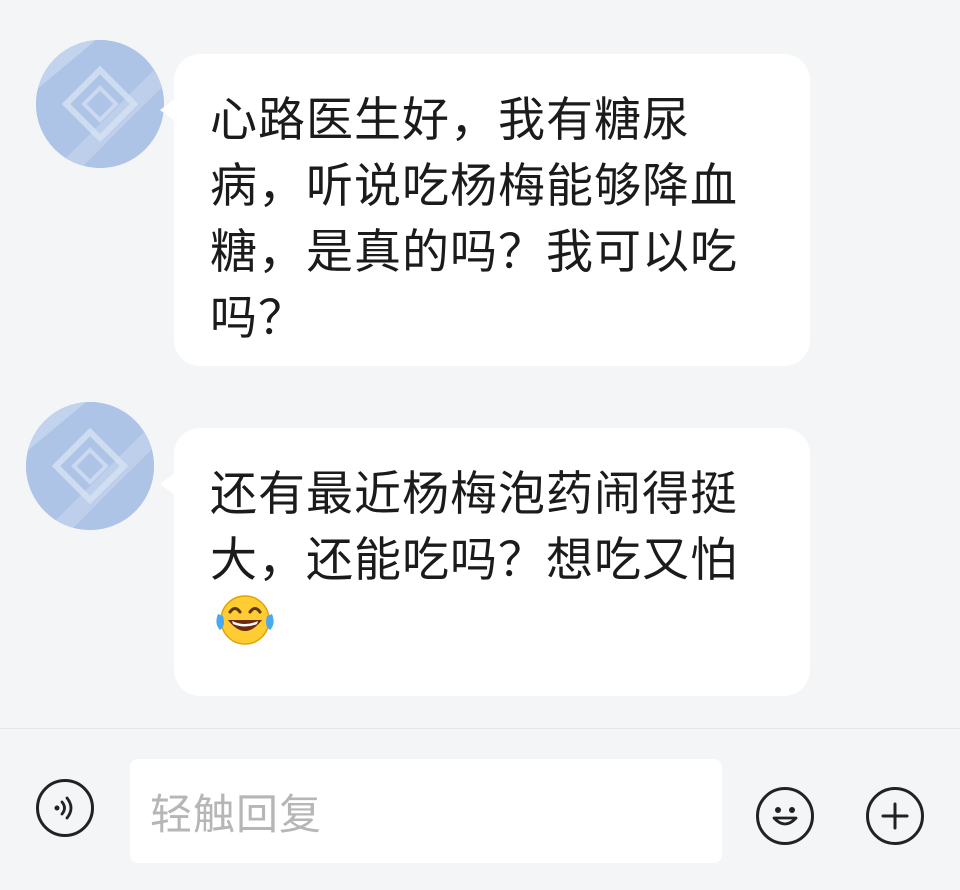 Image resolution: width=960 pixels, height=890 pixels. Describe the element at coordinates (245, 628) in the screenshot. I see `face-with-tears-of-joy-icon` at that location.